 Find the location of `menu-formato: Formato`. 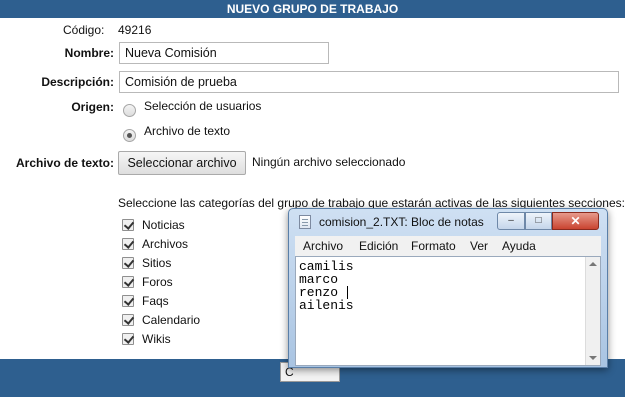

menu-formato: Formato is located at coordinates (433, 246).